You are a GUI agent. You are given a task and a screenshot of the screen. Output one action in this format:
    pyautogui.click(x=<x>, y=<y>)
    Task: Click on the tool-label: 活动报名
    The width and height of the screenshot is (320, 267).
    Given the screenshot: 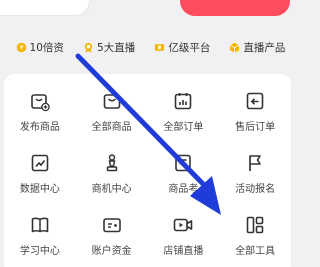 What is the action you would take?
    pyautogui.click(x=255, y=189)
    